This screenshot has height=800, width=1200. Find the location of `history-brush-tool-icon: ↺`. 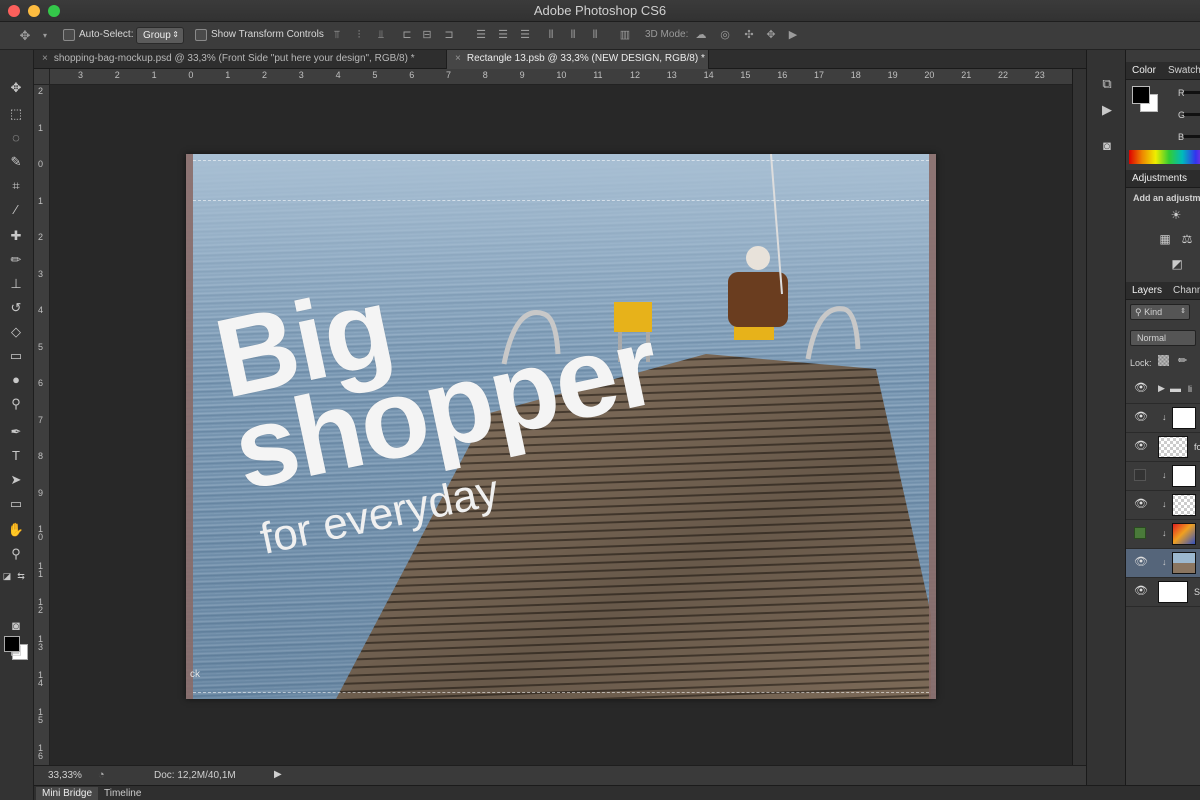

history-brush-tool-icon: ↺ is located at coordinates (16, 308).